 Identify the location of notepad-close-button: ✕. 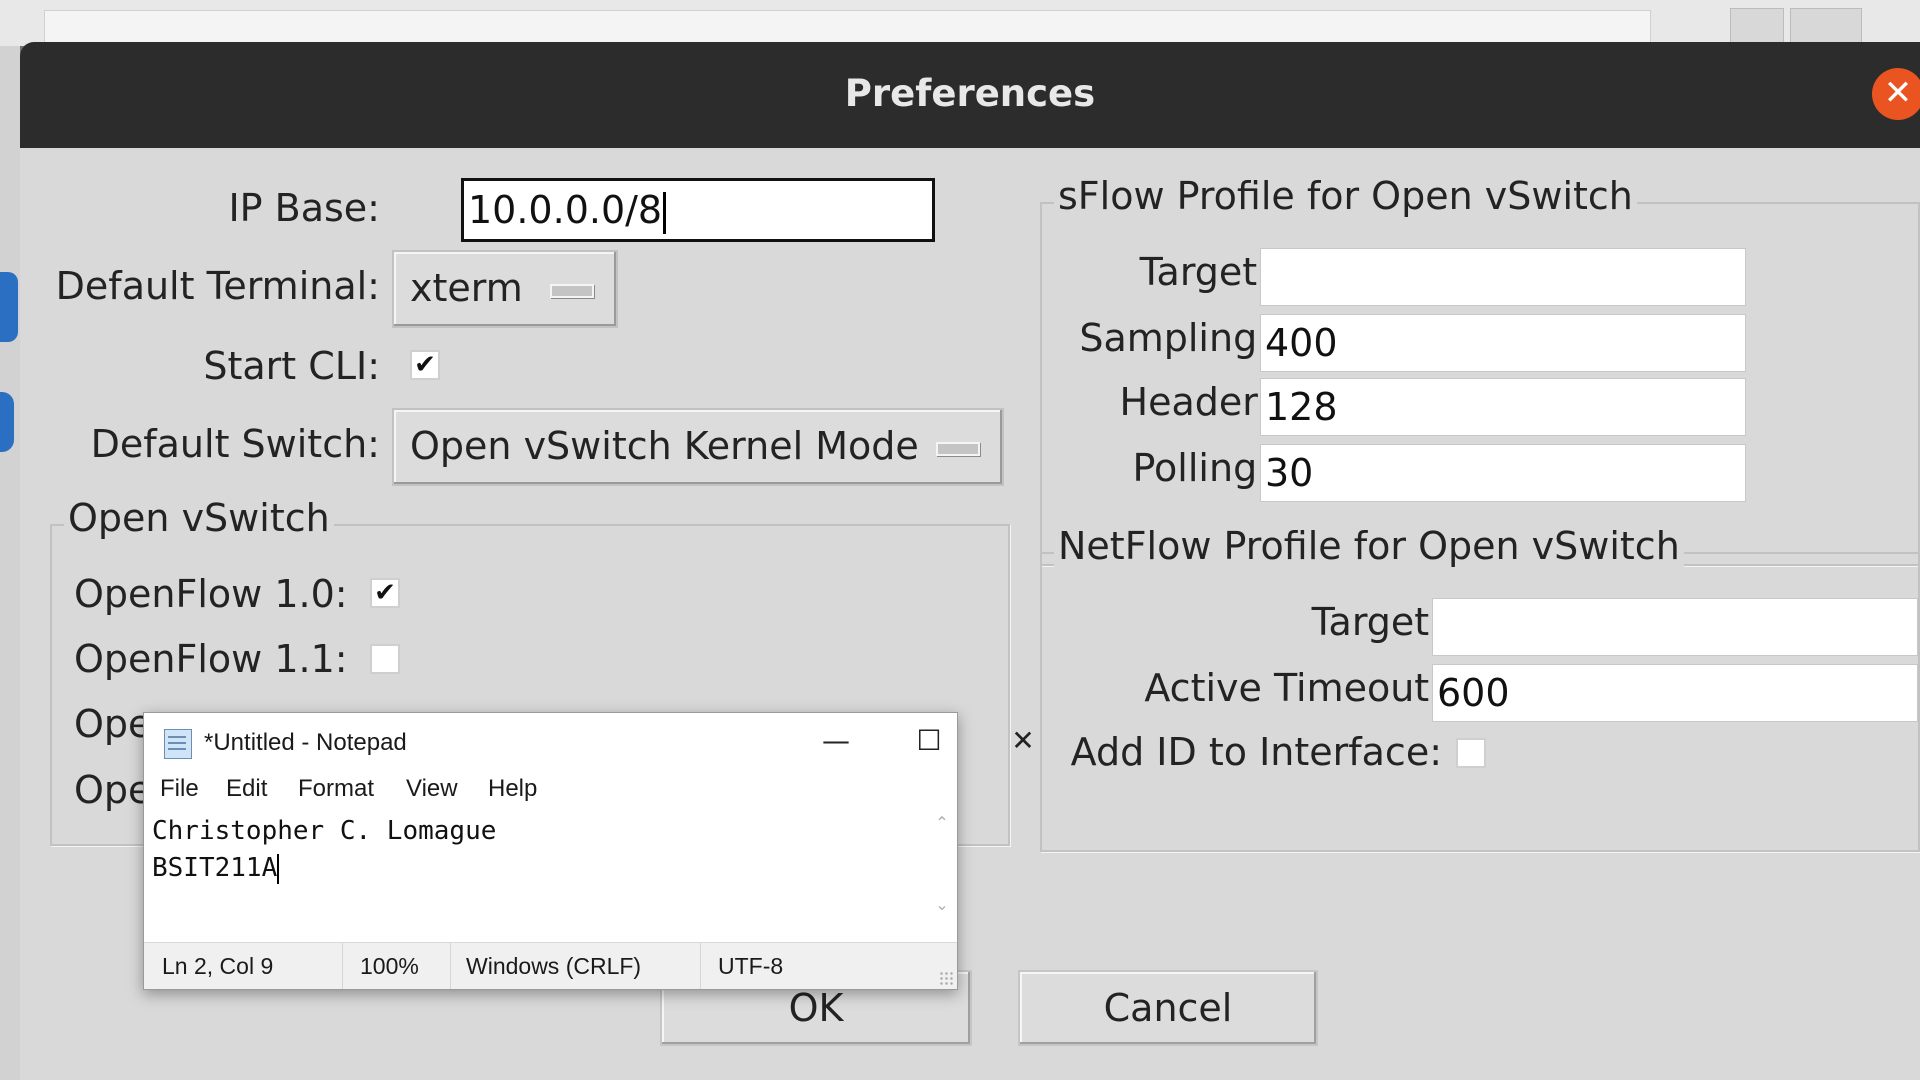
(1023, 741).